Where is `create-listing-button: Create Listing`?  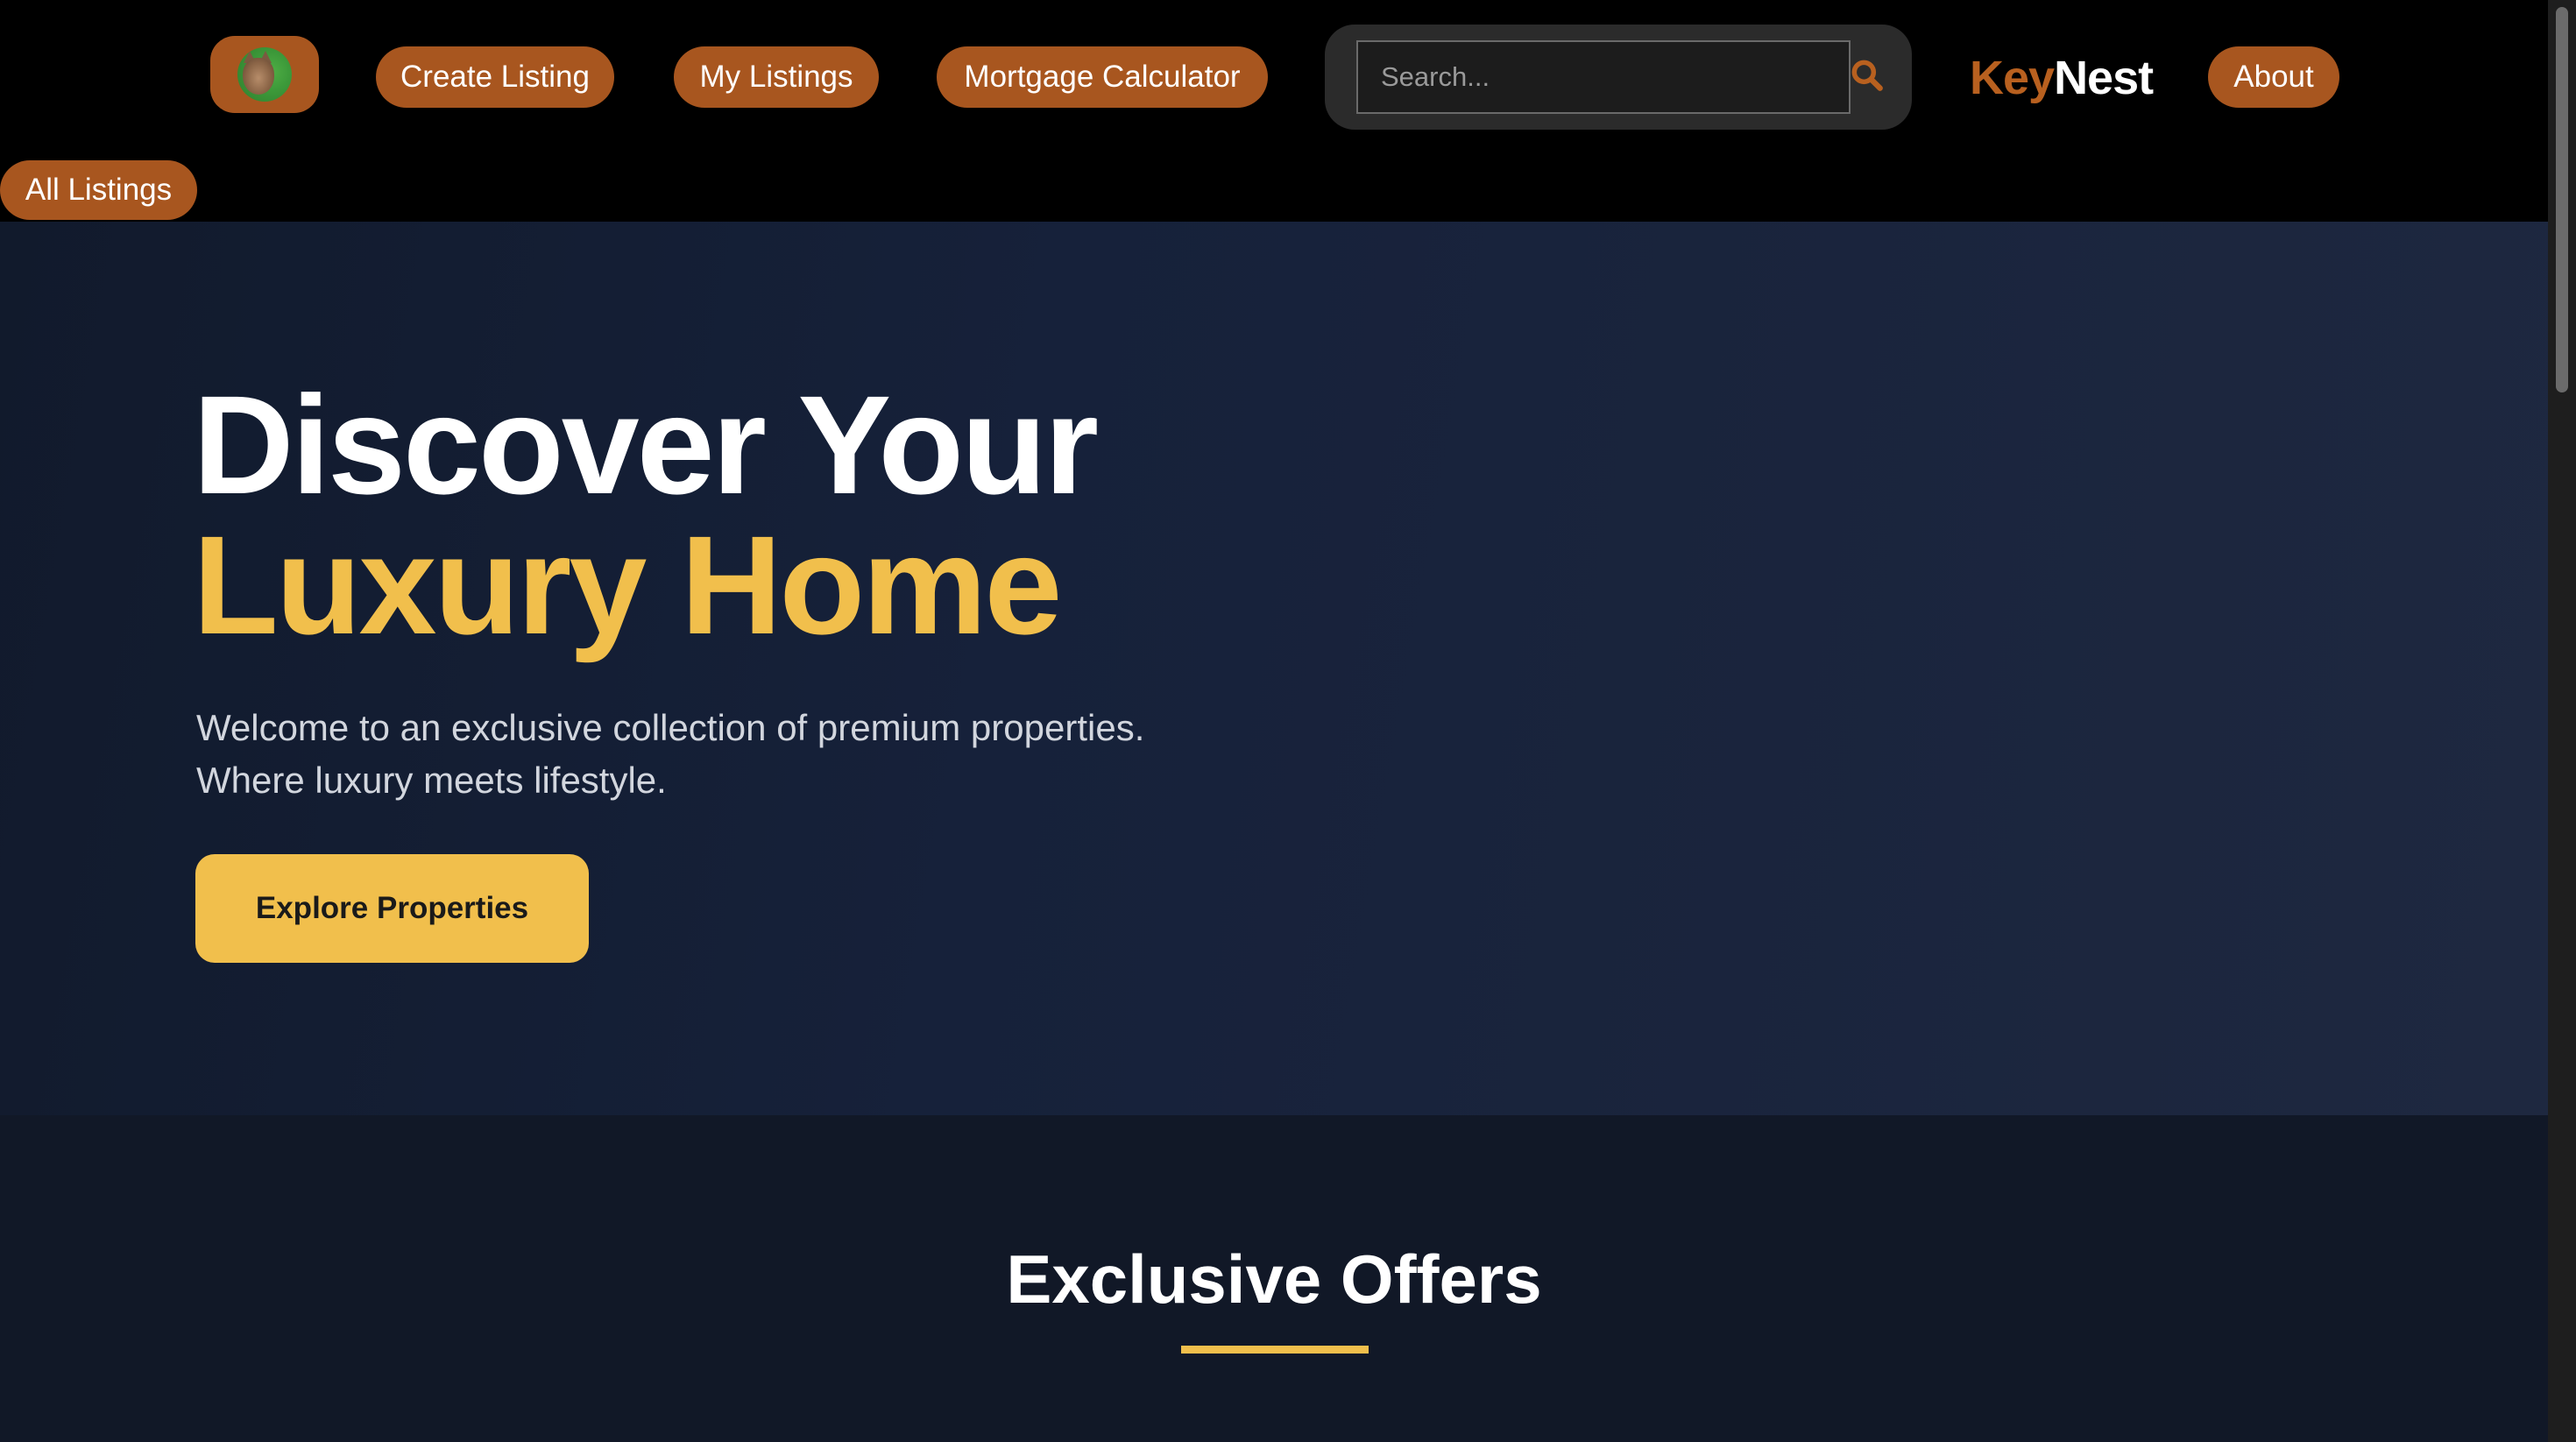
create-listing-button: Create Listing is located at coordinates (495, 77).